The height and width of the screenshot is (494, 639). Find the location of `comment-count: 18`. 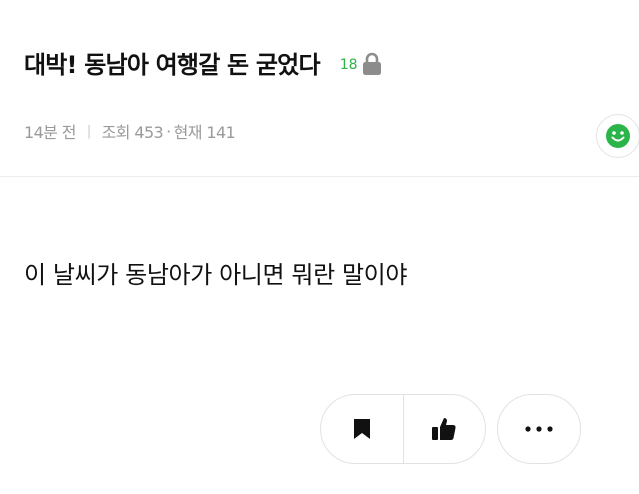

comment-count: 18 is located at coordinates (349, 65).